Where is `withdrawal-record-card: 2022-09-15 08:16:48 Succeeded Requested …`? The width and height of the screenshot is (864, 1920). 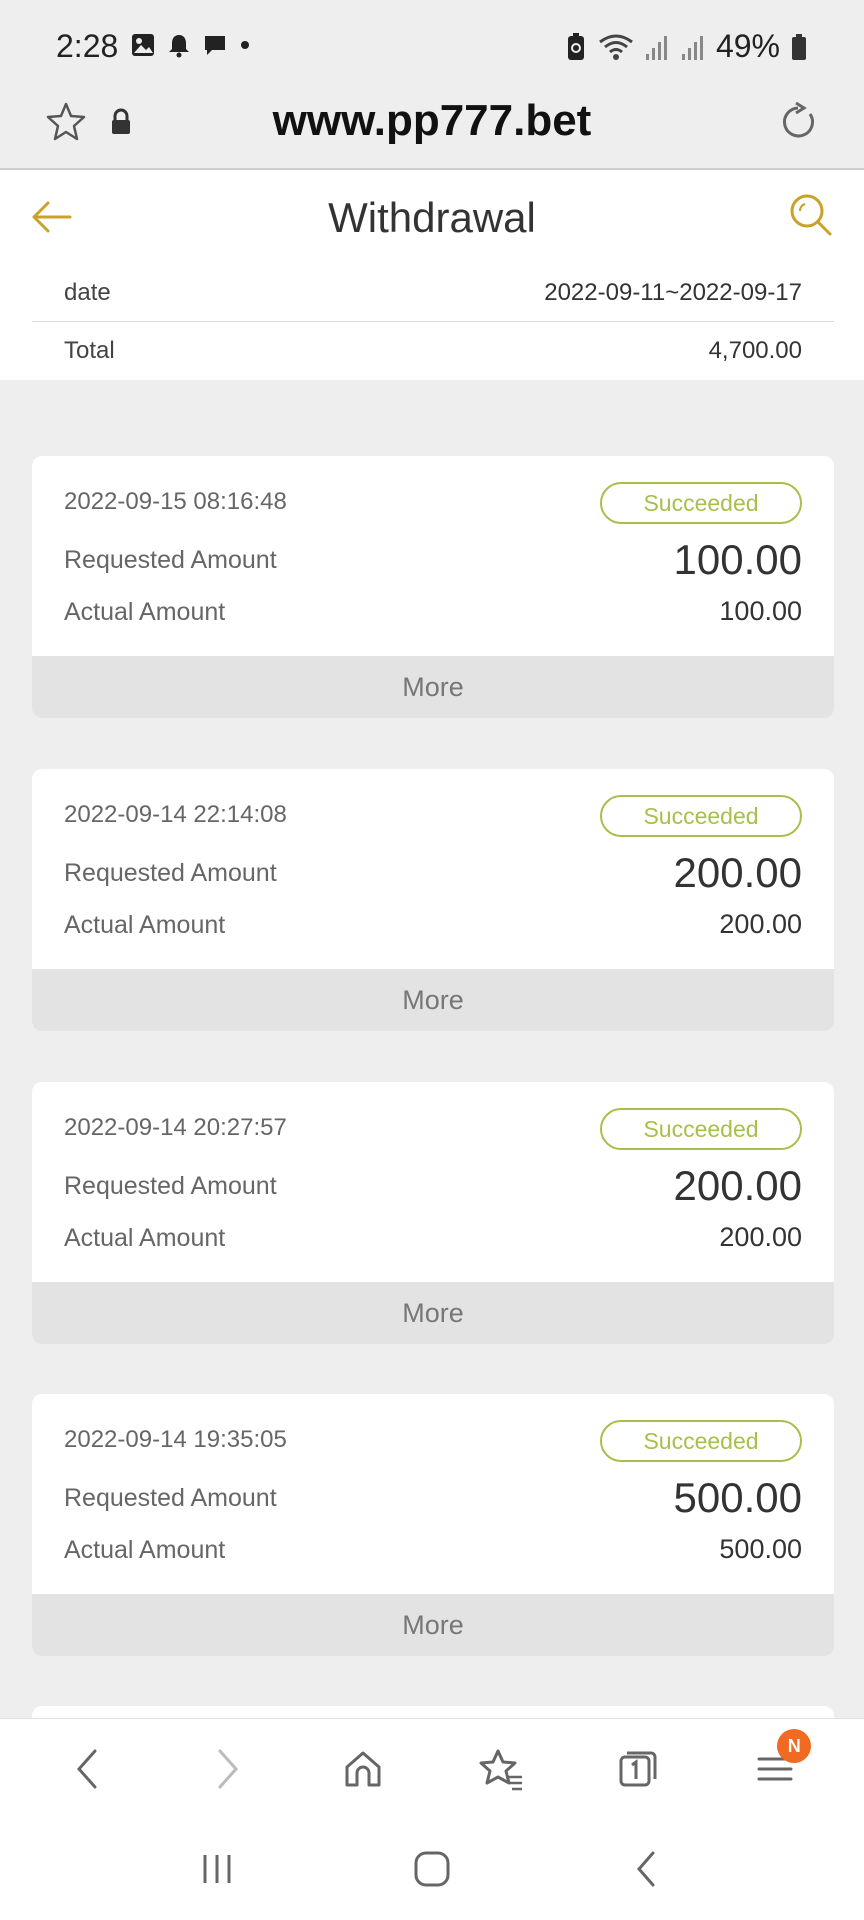 withdrawal-record-card: 2022-09-15 08:16:48 Succeeded Requested … is located at coordinates (433, 587).